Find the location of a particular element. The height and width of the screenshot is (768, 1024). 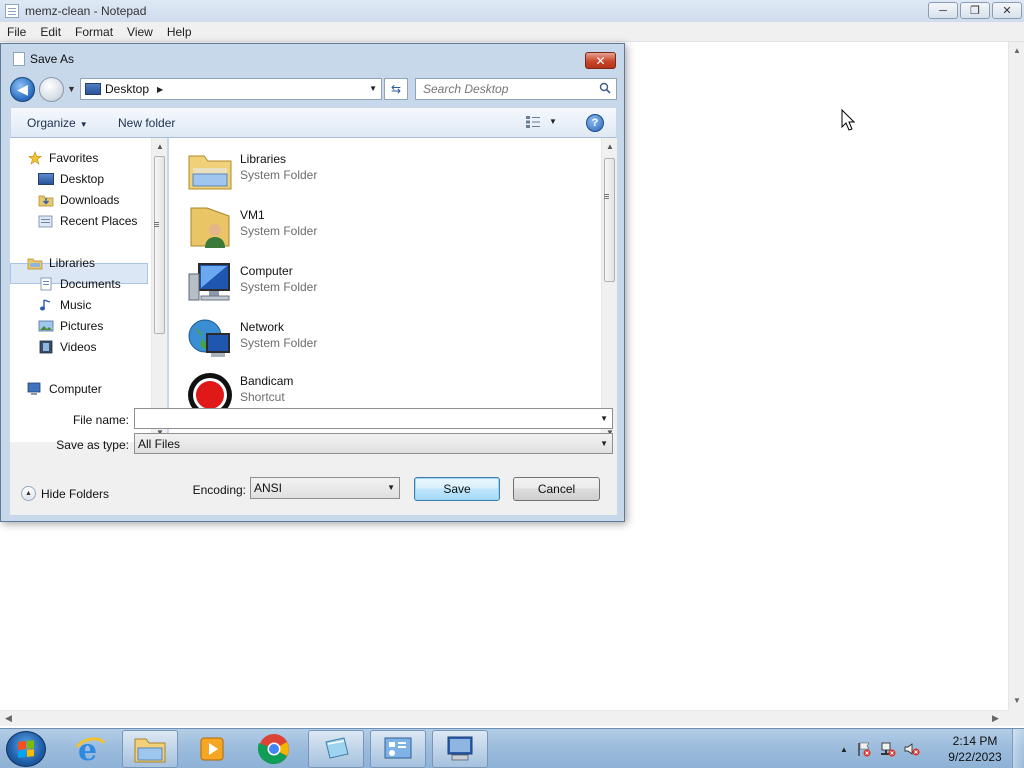

downloads-folder-icon is located at coordinates (46, 201).